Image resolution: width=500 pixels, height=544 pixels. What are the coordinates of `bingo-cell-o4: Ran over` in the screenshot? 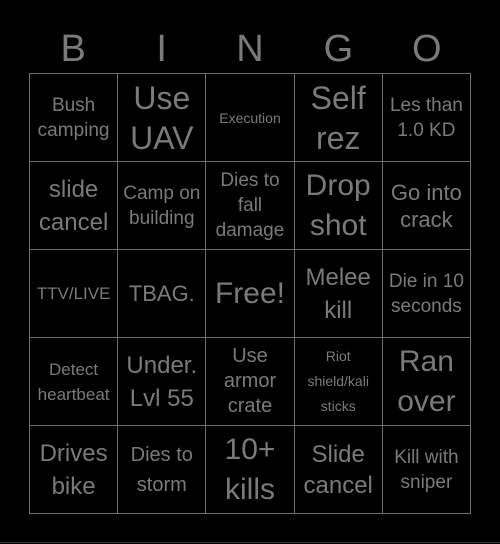 It's located at (426, 382).